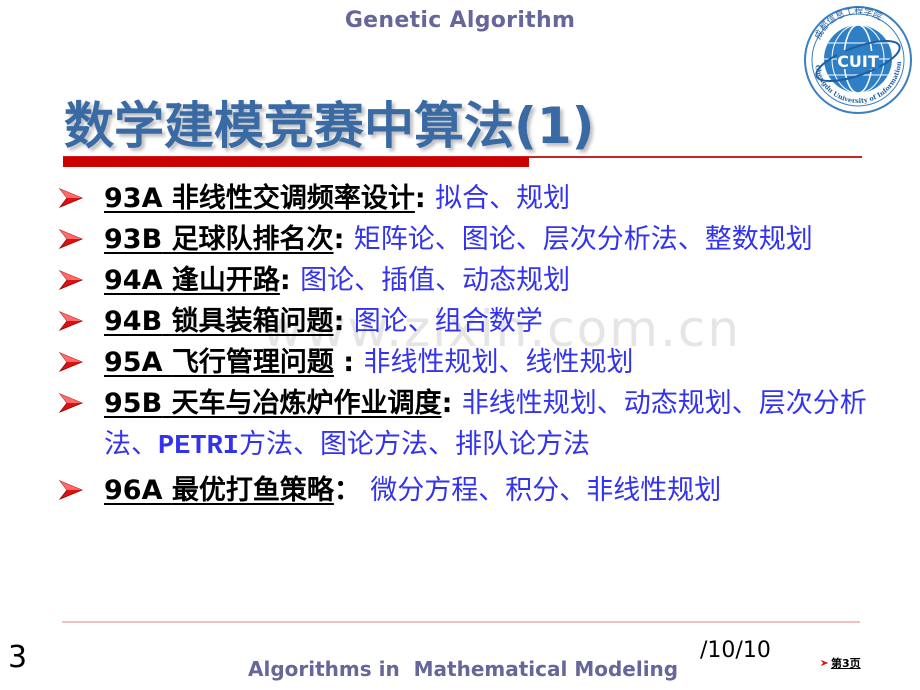 This screenshot has height=690, width=920. What do you see at coordinates (735, 650) in the screenshot?
I see `date: /10/10` at bounding box center [735, 650].